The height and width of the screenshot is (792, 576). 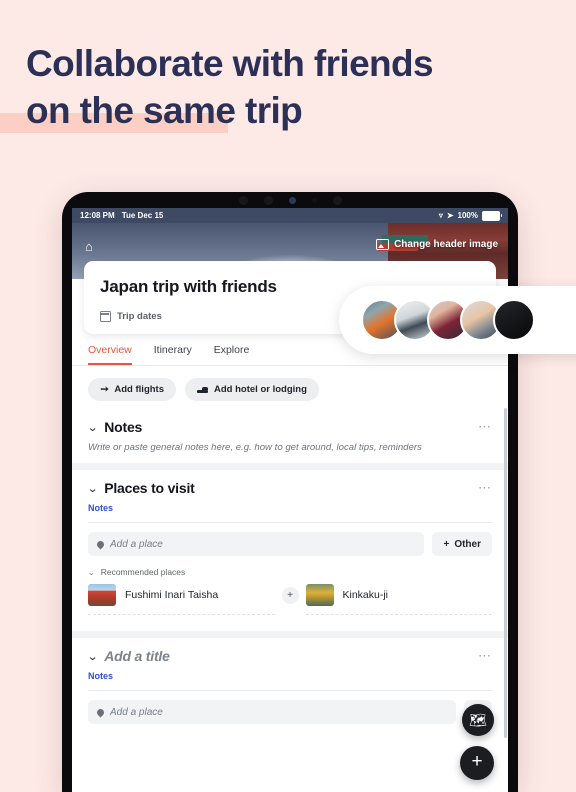 I want to click on home-icon: ⌂, so click(x=89, y=246).